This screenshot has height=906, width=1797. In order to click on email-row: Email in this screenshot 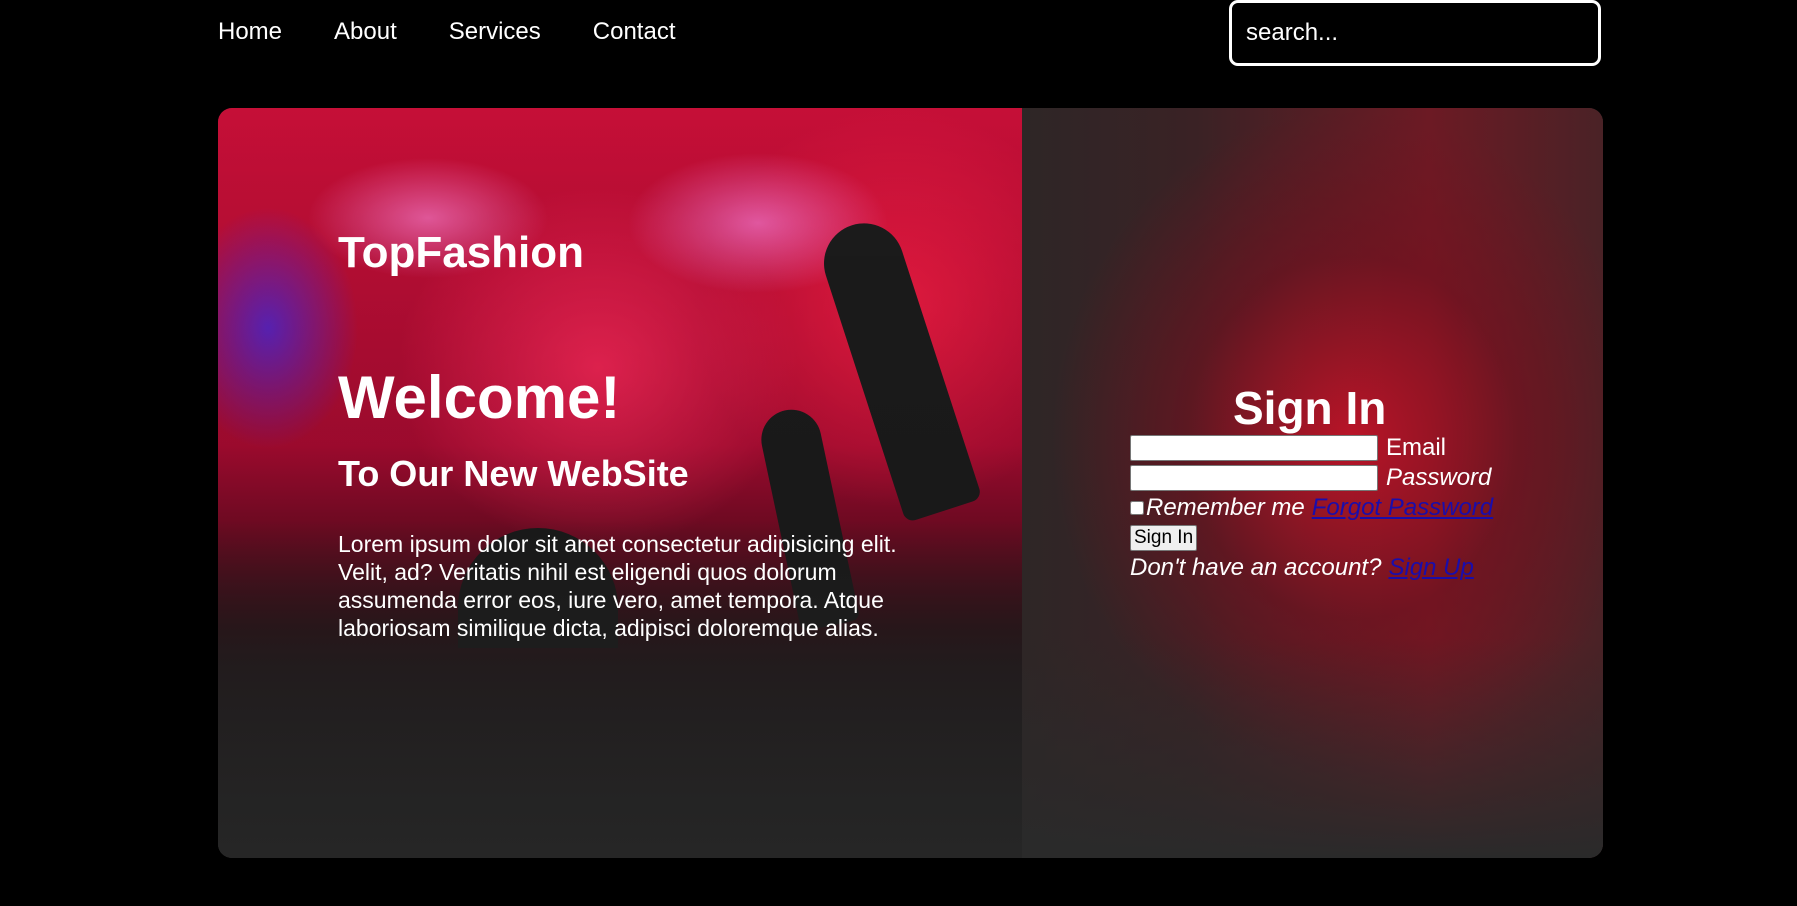, I will do `click(1350, 448)`.